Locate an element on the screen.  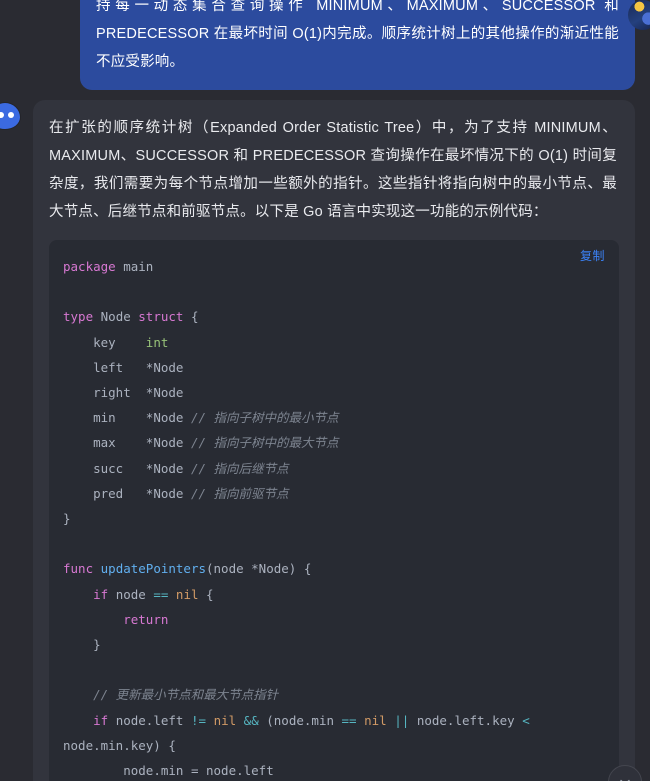
chevron-down-icon is located at coordinates (625, 780).